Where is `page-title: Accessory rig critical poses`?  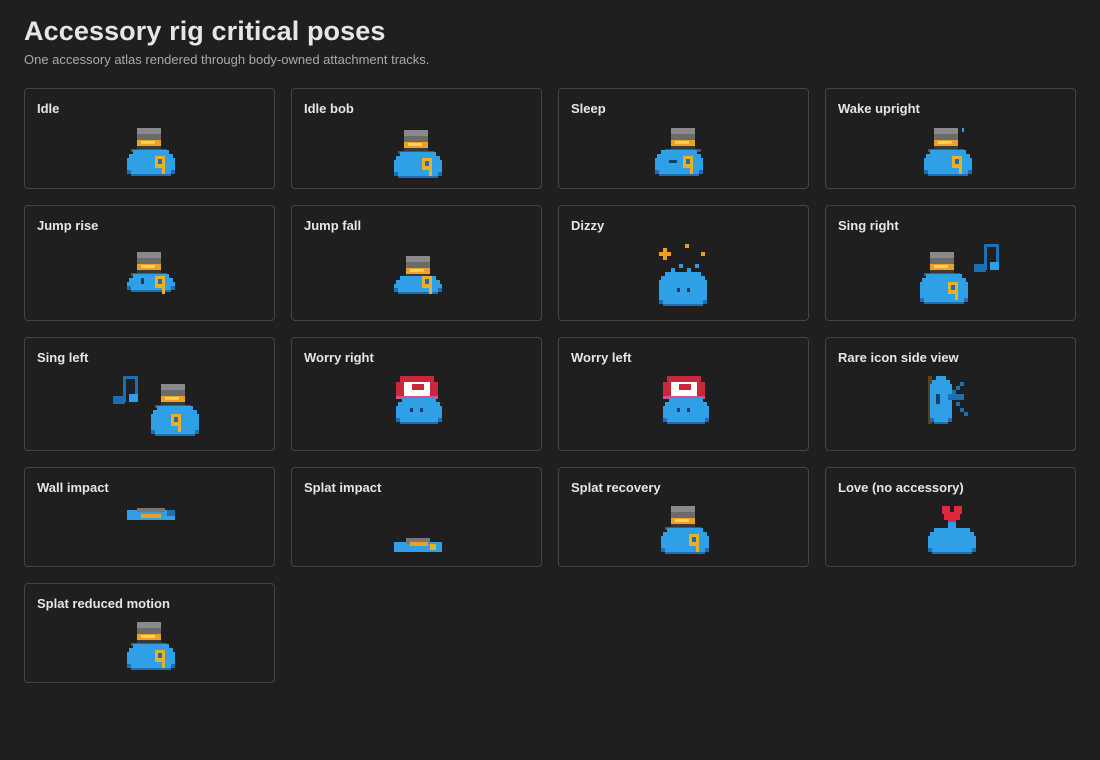
page-title: Accessory rig critical poses is located at coordinates (205, 31).